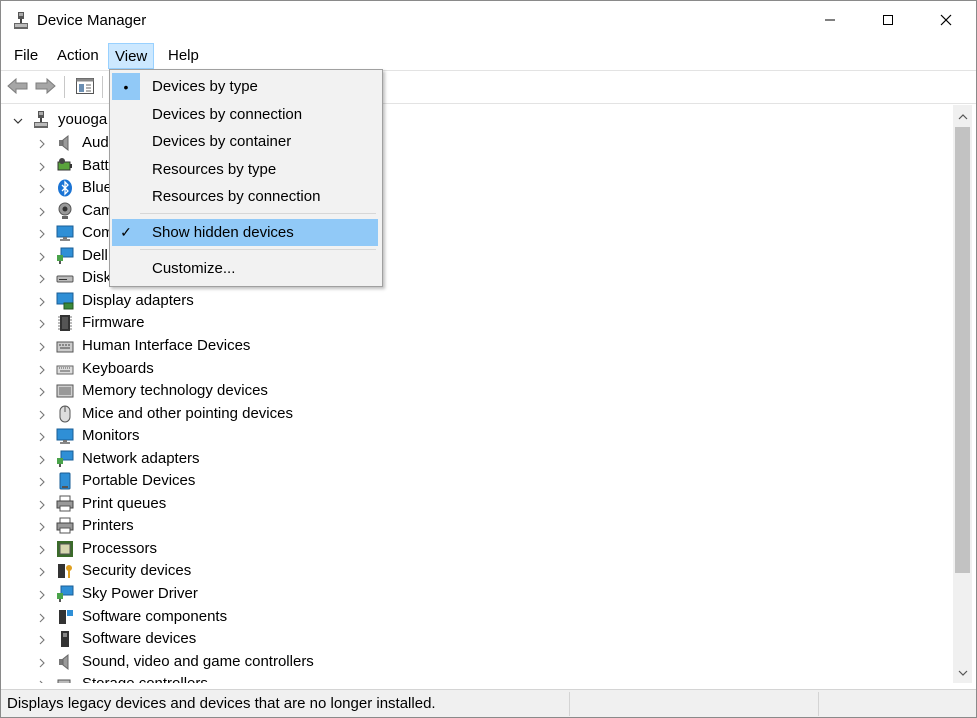 The image size is (977, 718). Describe the element at coordinates (474, 662) in the screenshot. I see `tree-category-row: Sound, video and game controllers` at that location.